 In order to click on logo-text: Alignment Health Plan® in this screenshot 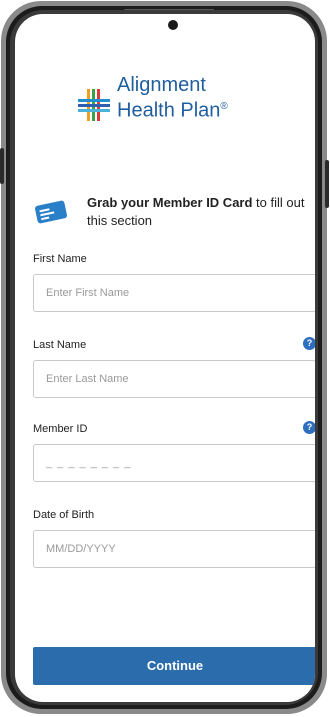, I will do `click(172, 98)`.